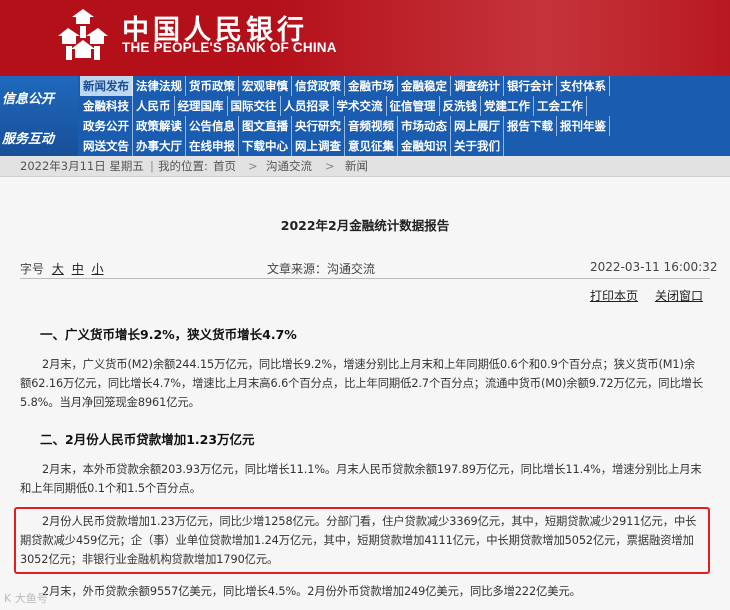  I want to click on nav-item: 学术交流, so click(360, 106).